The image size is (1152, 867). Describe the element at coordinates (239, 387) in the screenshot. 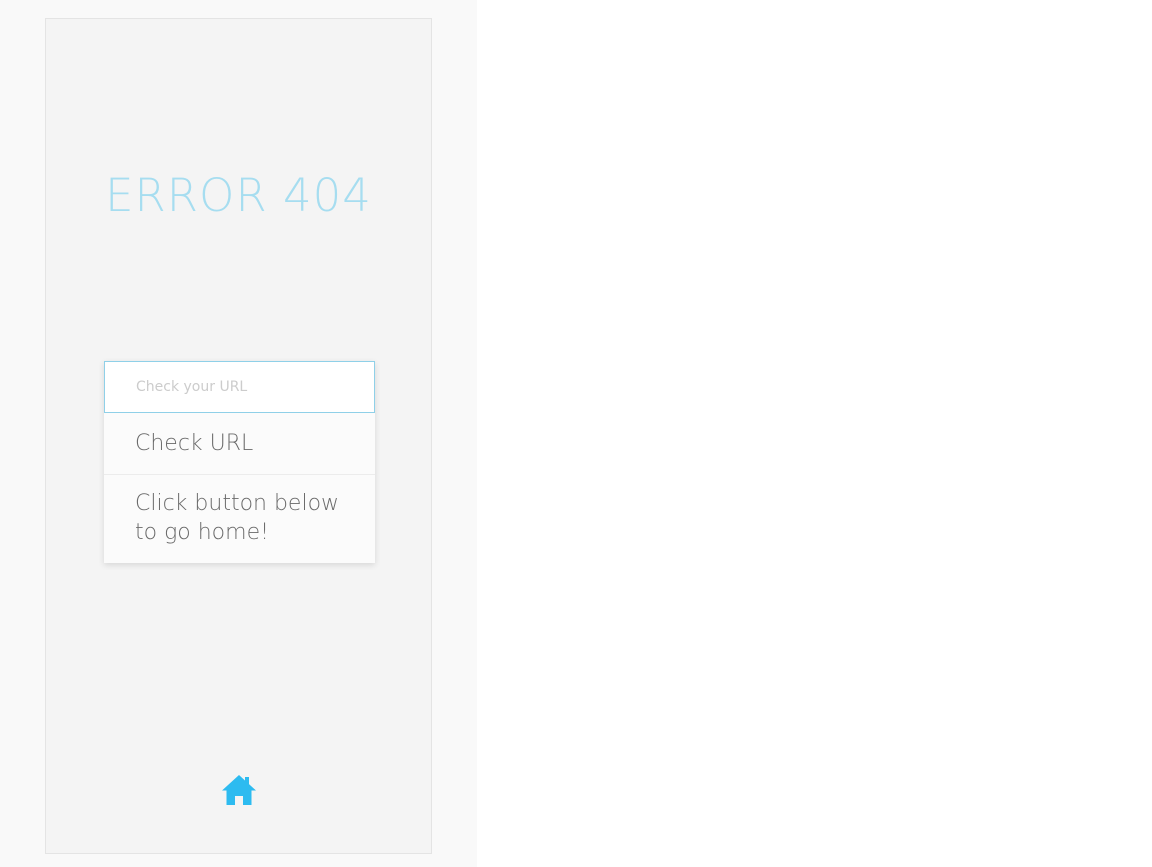

I see `url-input` at that location.